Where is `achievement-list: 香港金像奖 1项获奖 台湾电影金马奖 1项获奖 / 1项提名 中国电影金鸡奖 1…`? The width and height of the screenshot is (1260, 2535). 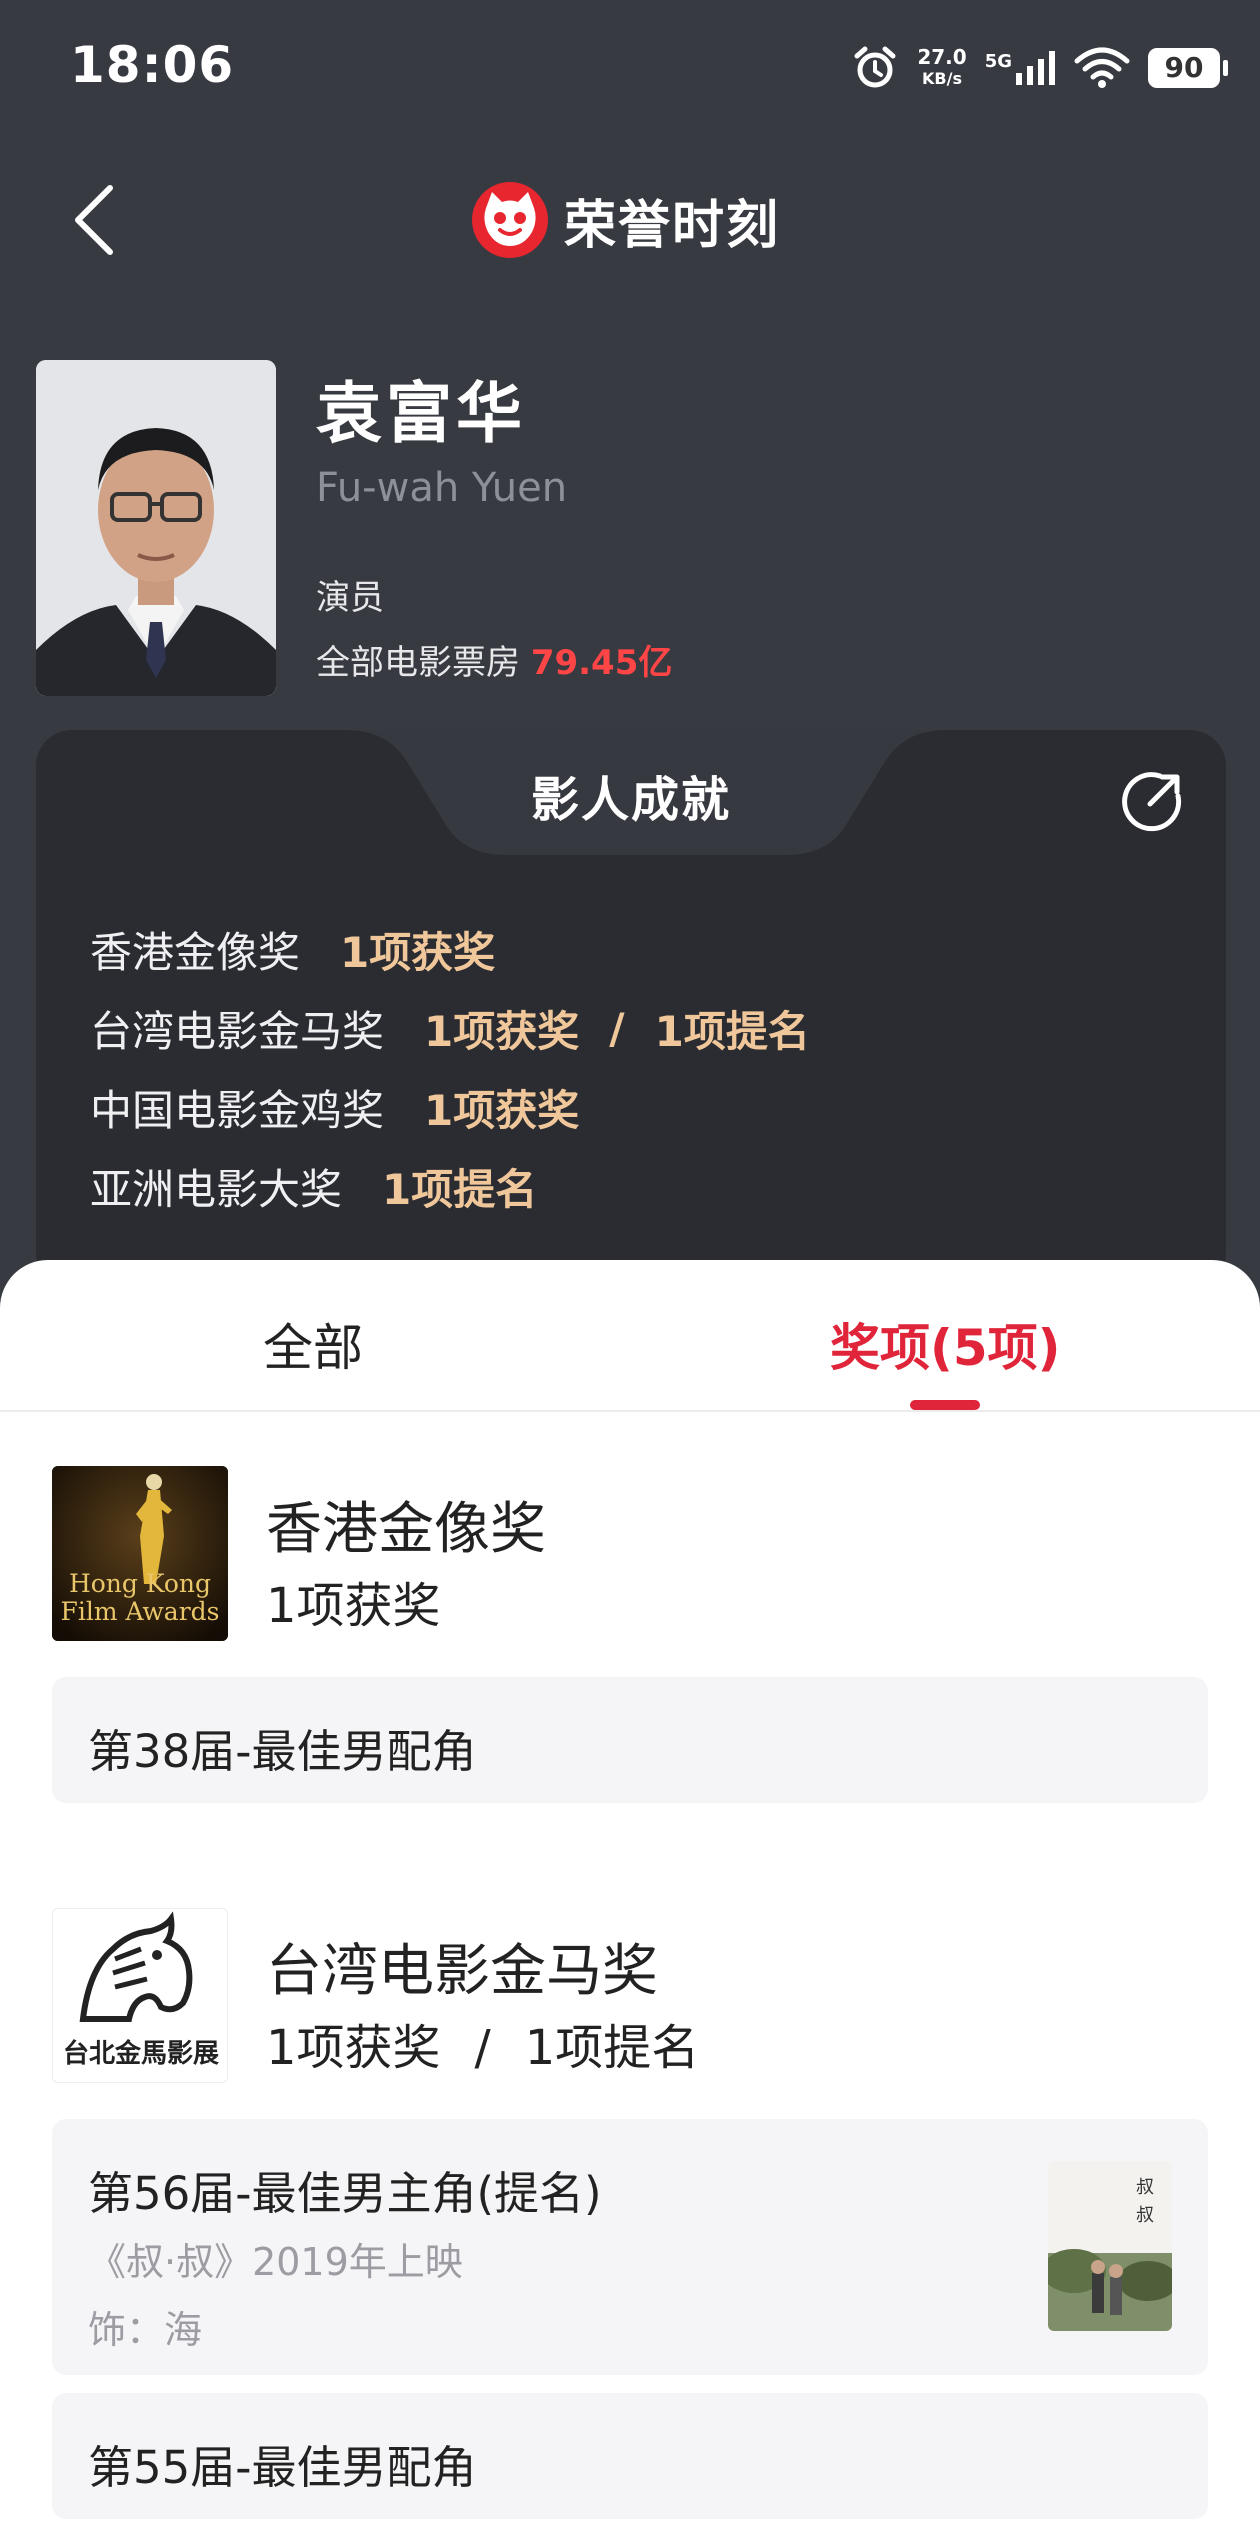
achievement-list: 香港金像奖 1项获奖 台湾电影金马奖 1项获奖 / 1项提名 中国电影金鸡奖 1… is located at coordinates (450, 1068).